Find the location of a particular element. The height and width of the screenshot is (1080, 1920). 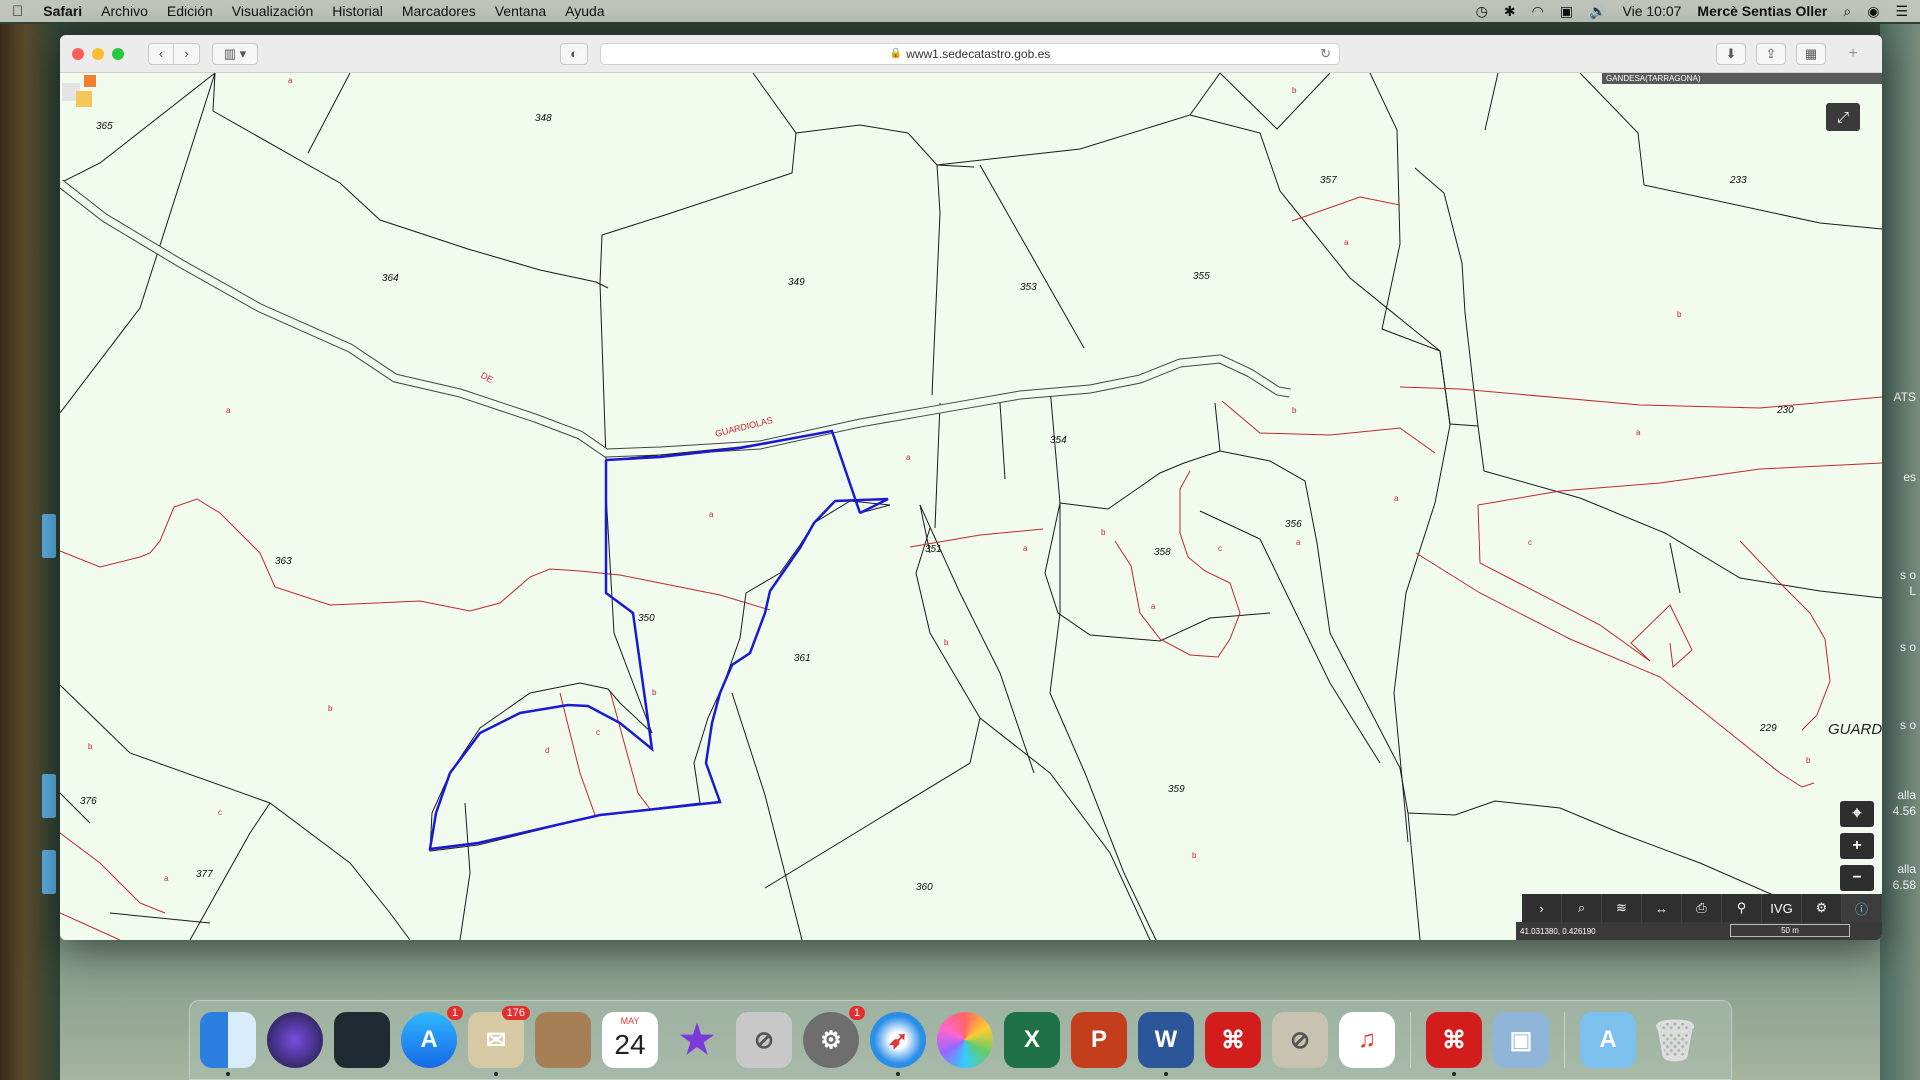

desktop-edge-text: L is located at coordinates (1912, 591).